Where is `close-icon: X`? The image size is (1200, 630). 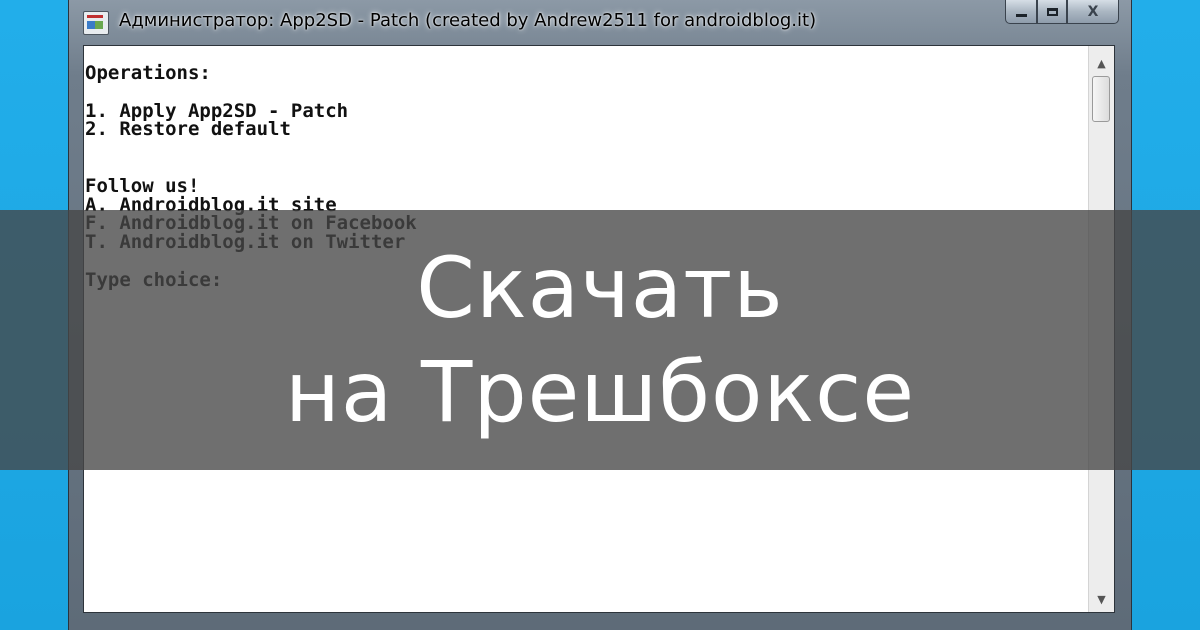 close-icon: X is located at coordinates (1093, 11).